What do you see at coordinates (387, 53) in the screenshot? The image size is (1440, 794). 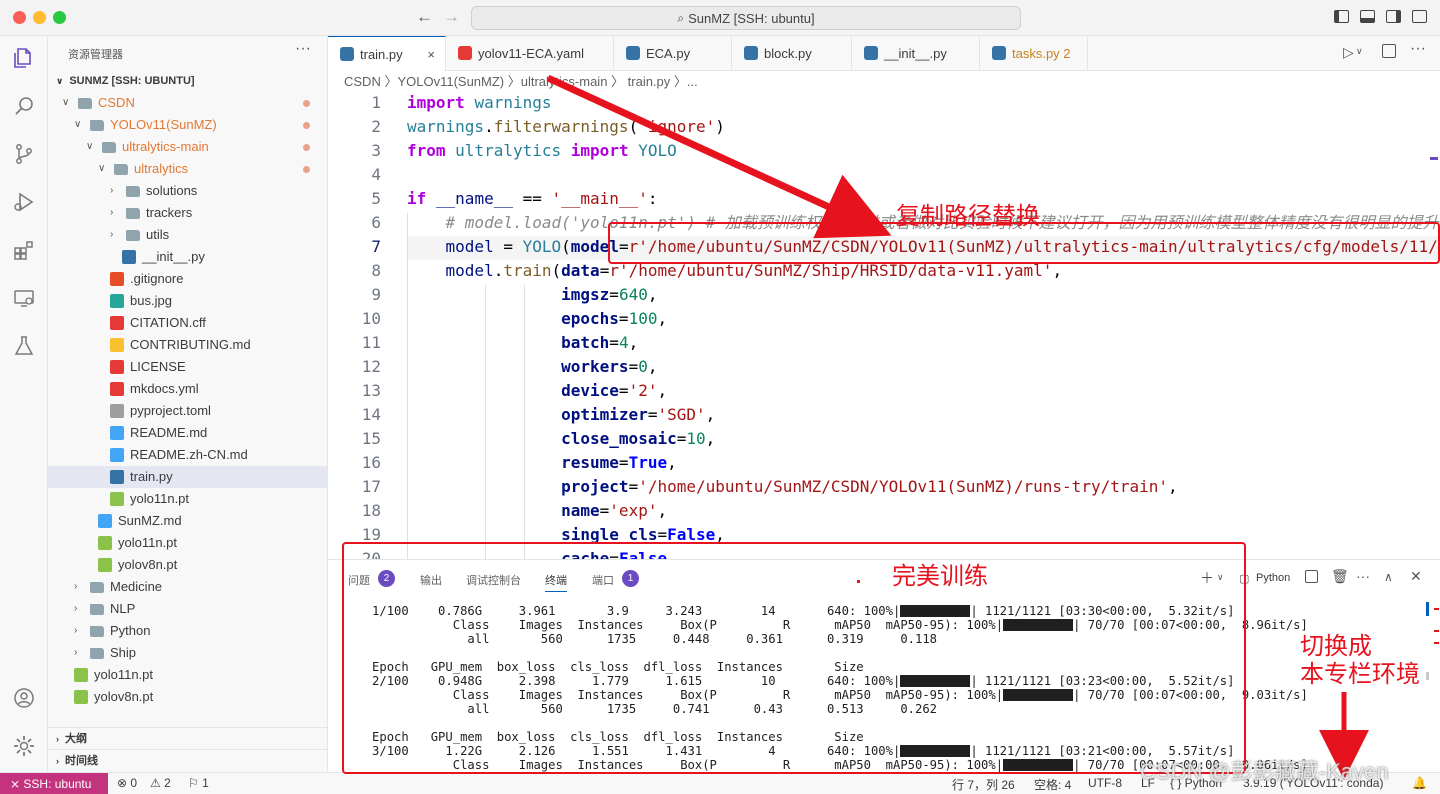 I see `editor-tab: train.py ×` at bounding box center [387, 53].